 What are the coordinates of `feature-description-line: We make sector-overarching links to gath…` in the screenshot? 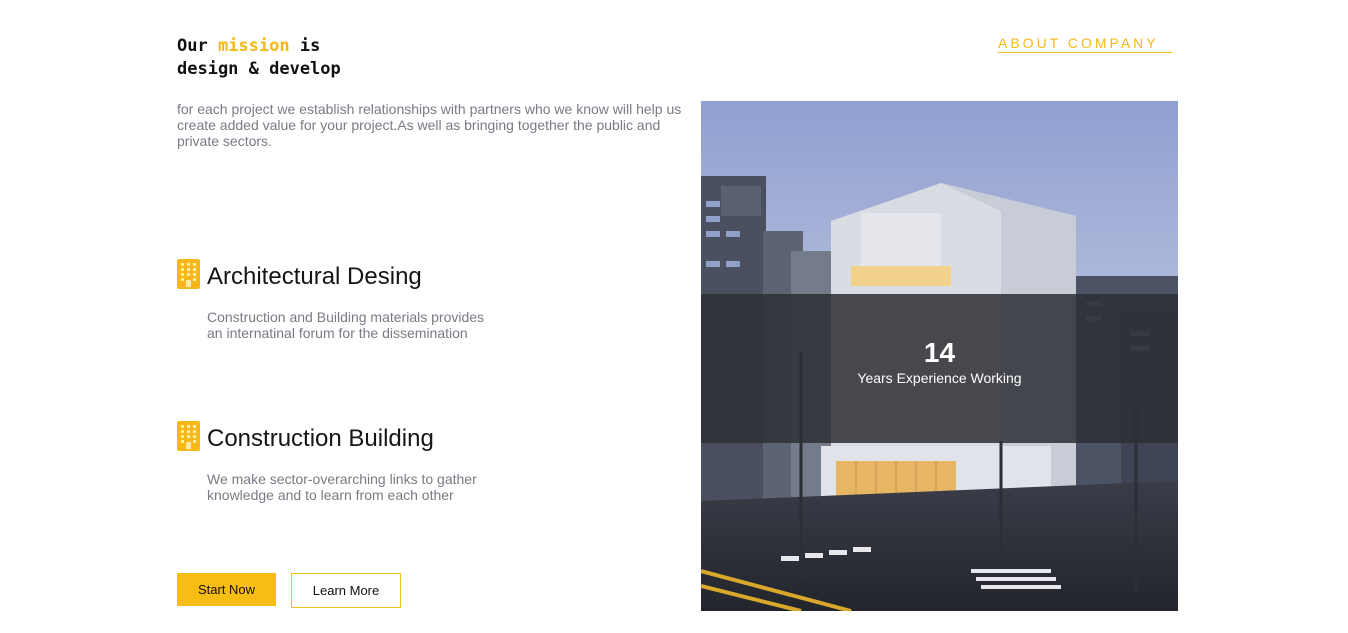 It's located at (342, 479).